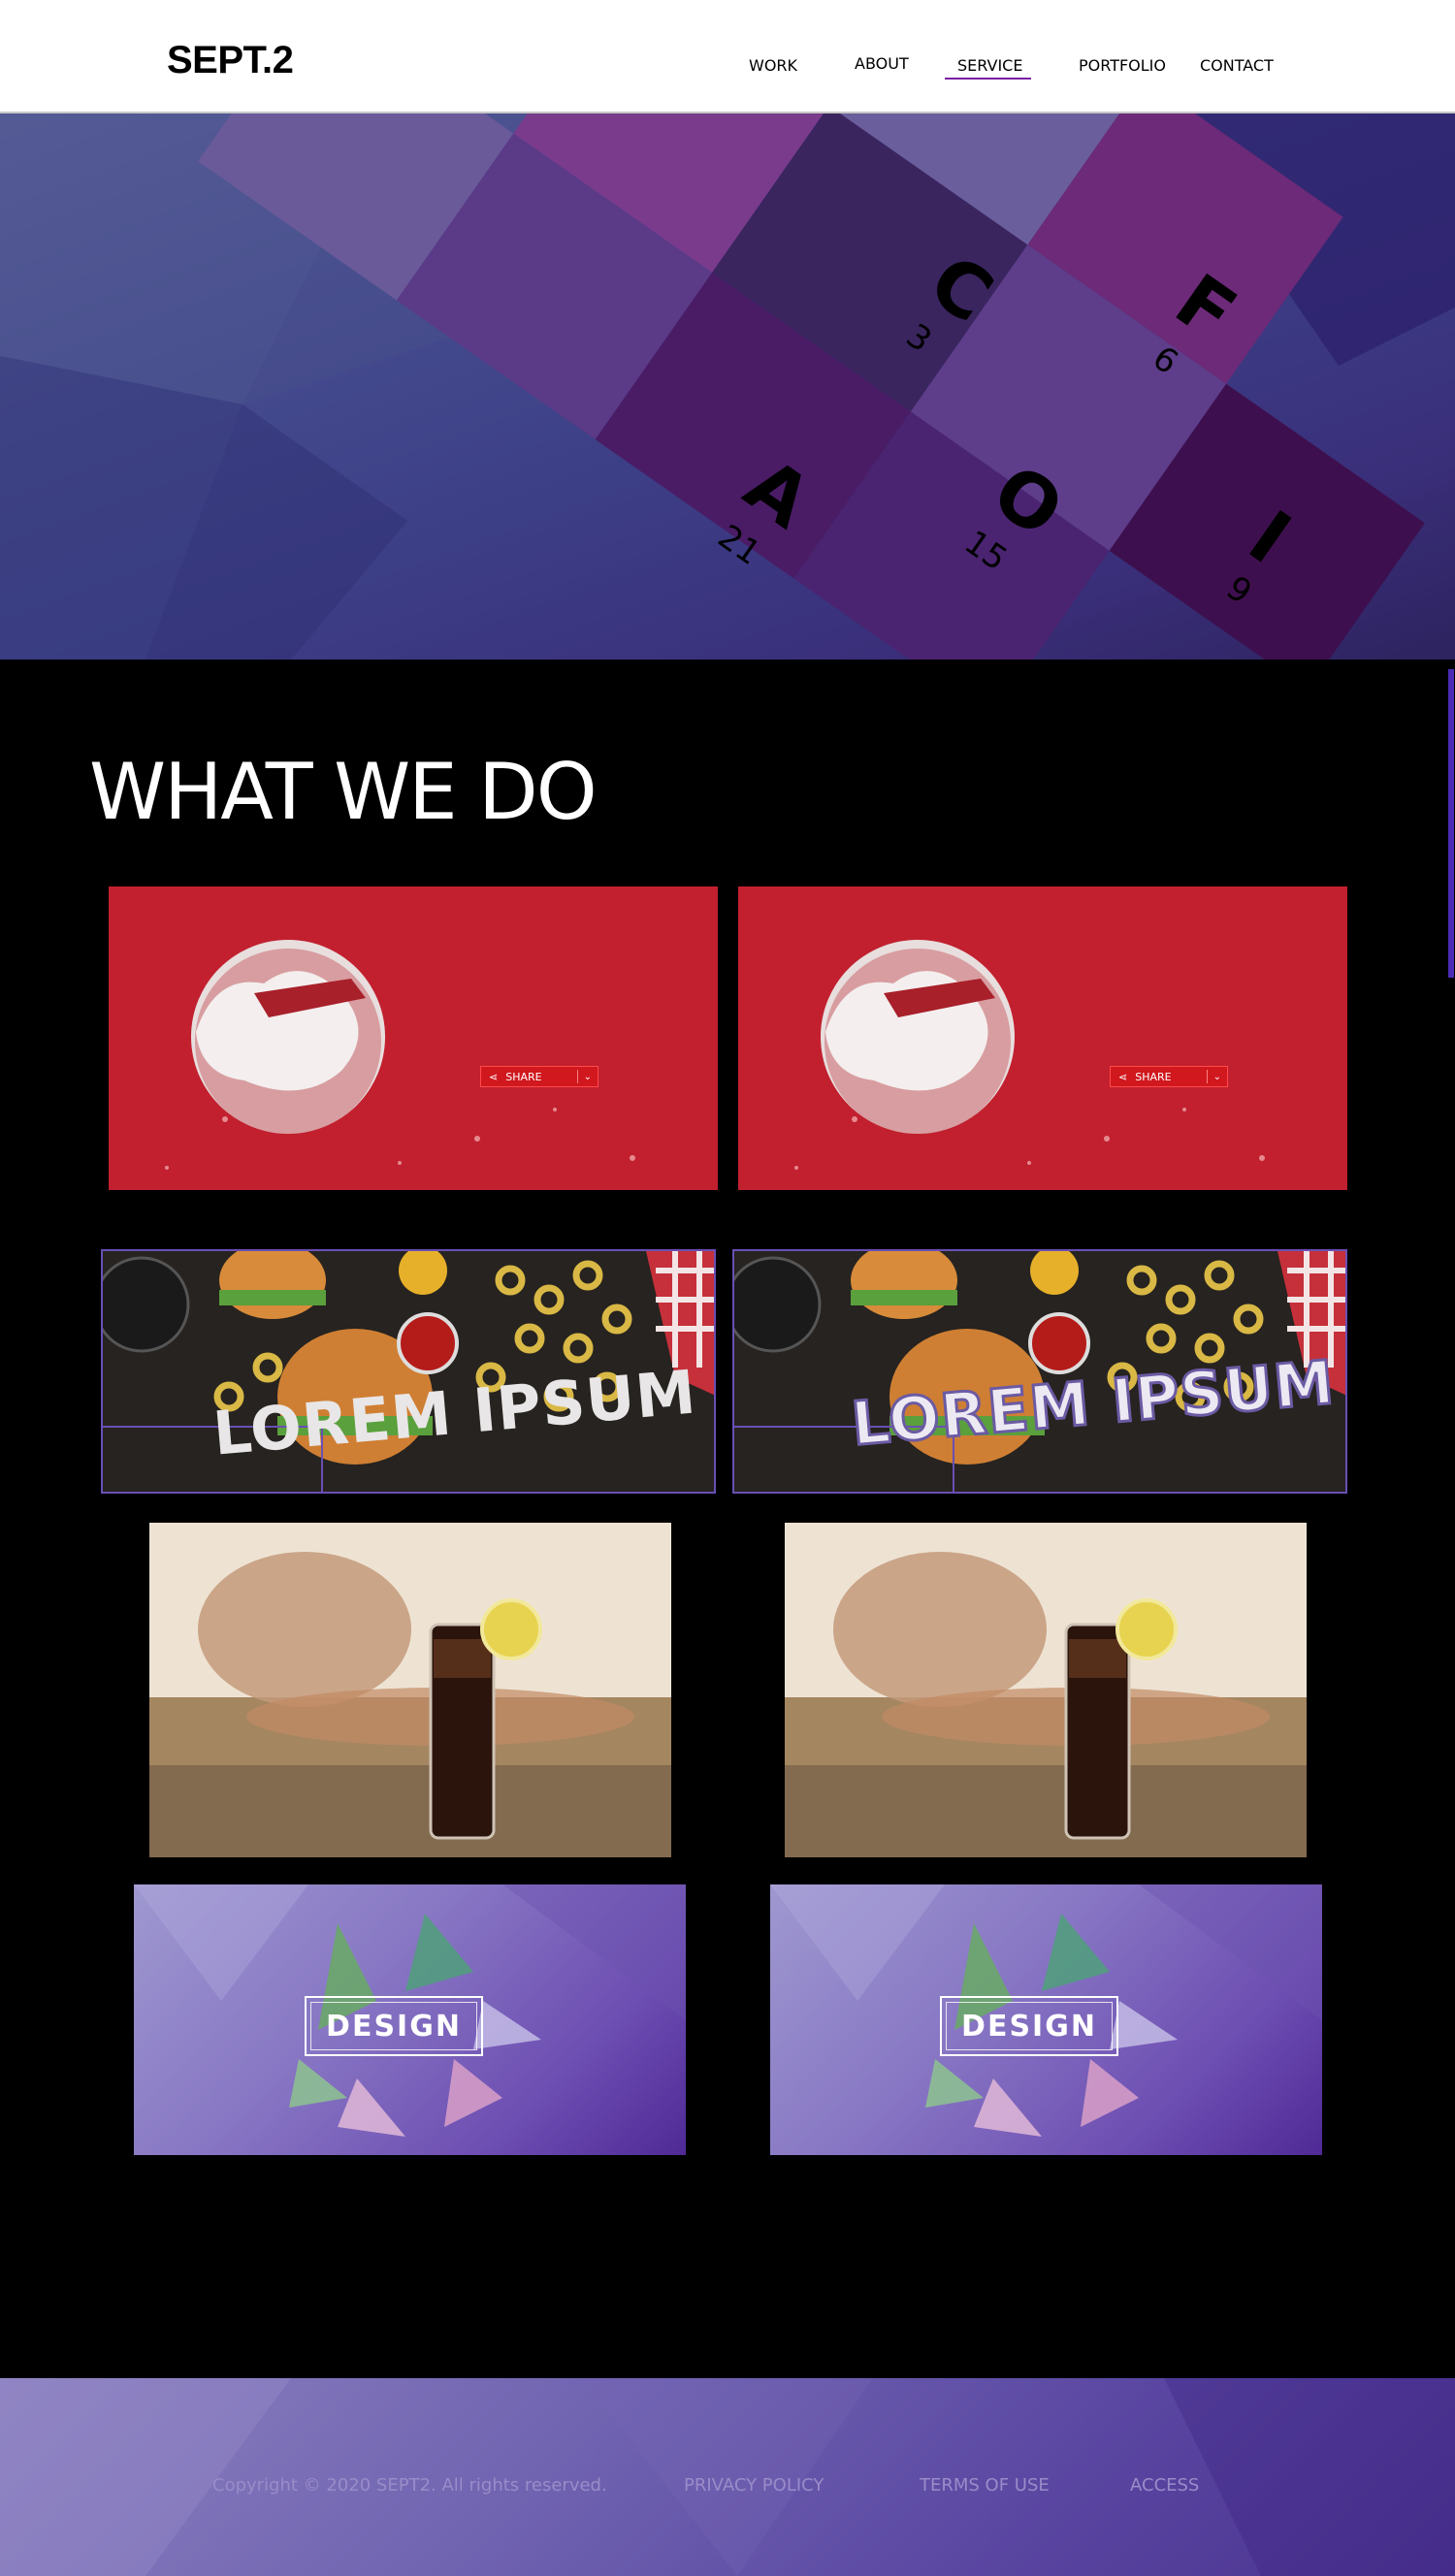  What do you see at coordinates (1164, 2485) in the screenshot?
I see `footer-link-access: ACCESS` at bounding box center [1164, 2485].